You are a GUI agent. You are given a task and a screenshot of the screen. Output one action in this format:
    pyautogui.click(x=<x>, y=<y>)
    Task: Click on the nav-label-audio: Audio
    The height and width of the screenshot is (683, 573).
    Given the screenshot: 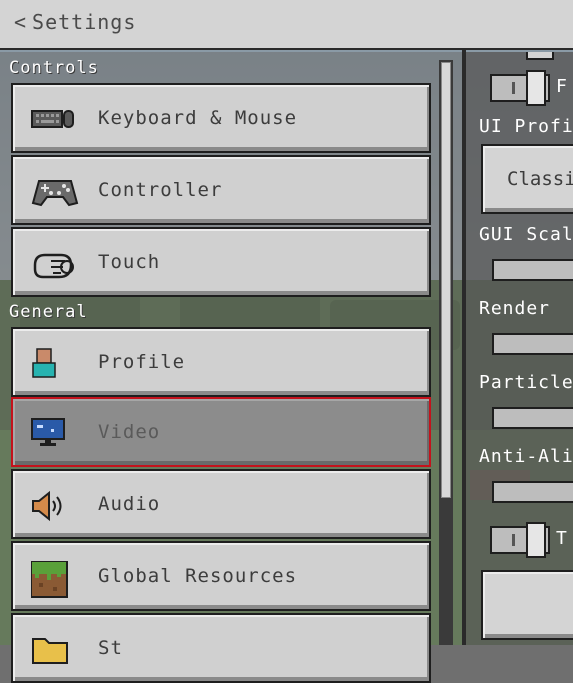 What is the action you would take?
    pyautogui.click(x=129, y=504)
    